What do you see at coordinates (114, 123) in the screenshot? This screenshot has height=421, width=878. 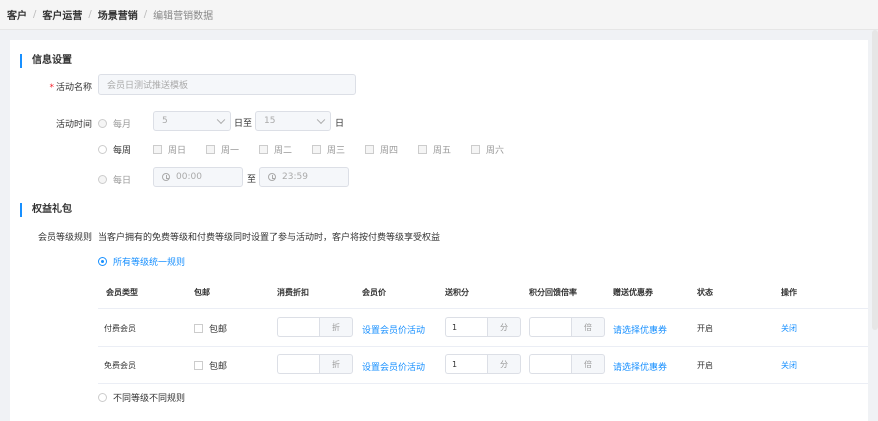 I see `radio-monthly: 每月` at bounding box center [114, 123].